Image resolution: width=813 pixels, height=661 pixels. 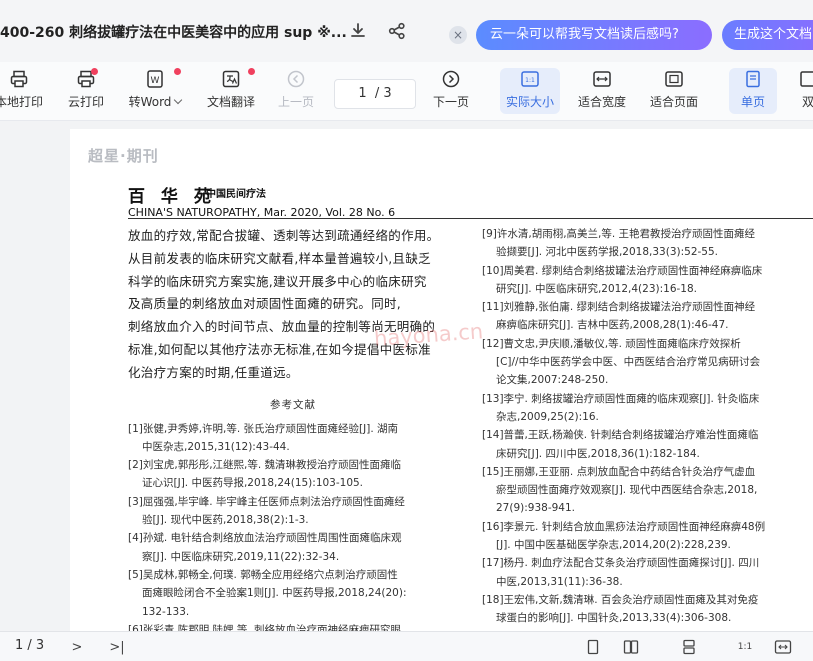 What do you see at coordinates (22, 91) in the screenshot?
I see `local-print-button: 本地打印` at bounding box center [22, 91].